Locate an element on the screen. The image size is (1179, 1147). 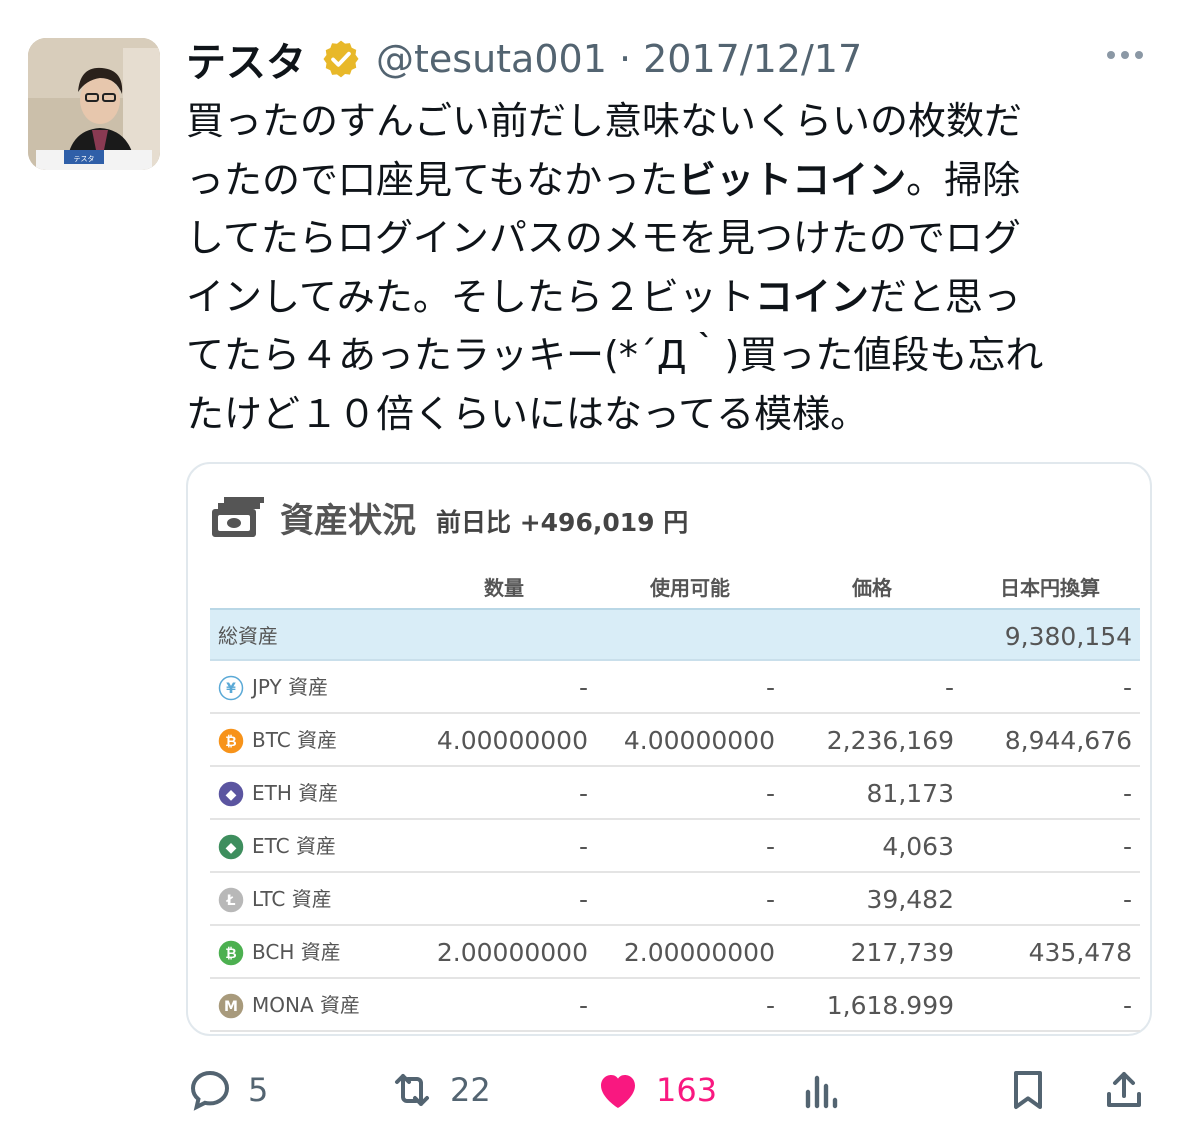
column-header-quantity: 数量 is located at coordinates (504, 588).